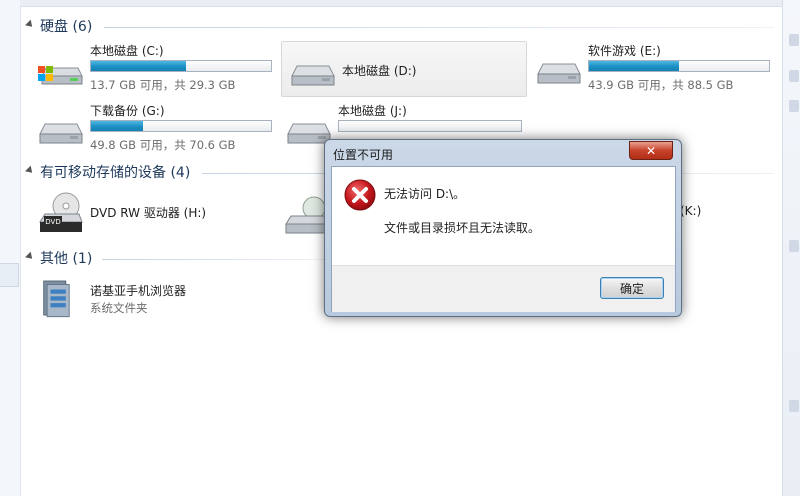 This screenshot has width=800, height=496. What do you see at coordinates (379, 71) in the screenshot?
I see `drive-name: 本地磁盘 (D:)` at bounding box center [379, 71].